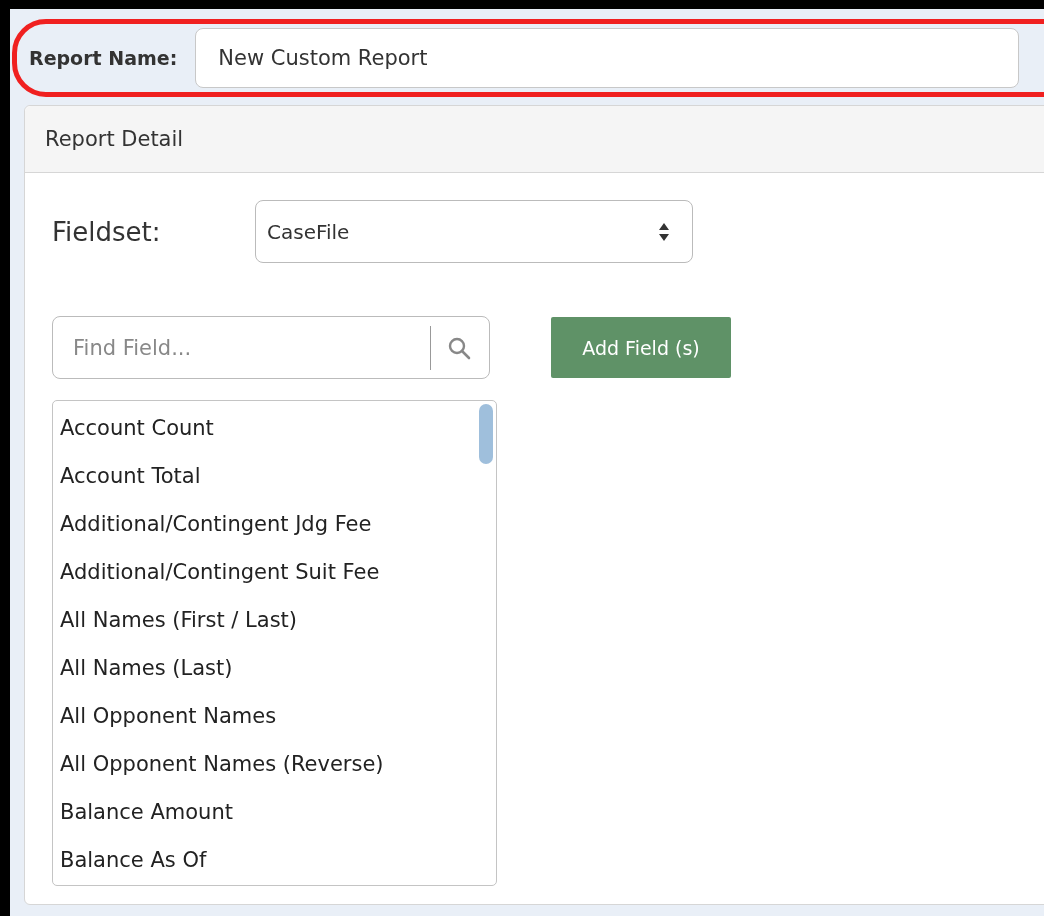  I want to click on report-name-label: Report Name:, so click(103, 58).